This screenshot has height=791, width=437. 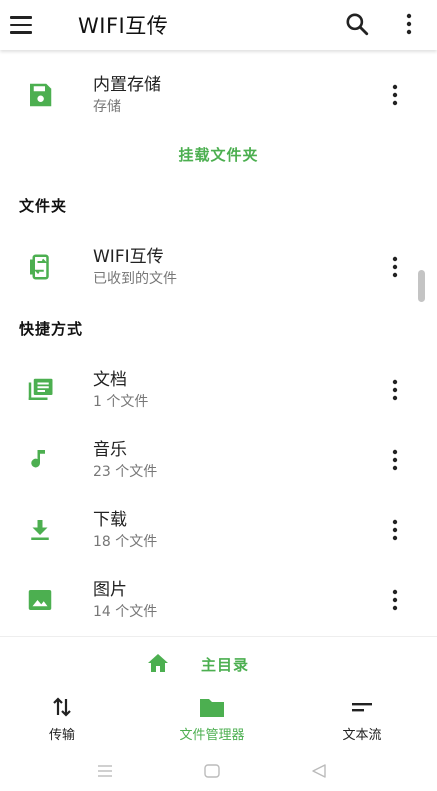 I want to click on transfer-arrows-icon, so click(x=62, y=707).